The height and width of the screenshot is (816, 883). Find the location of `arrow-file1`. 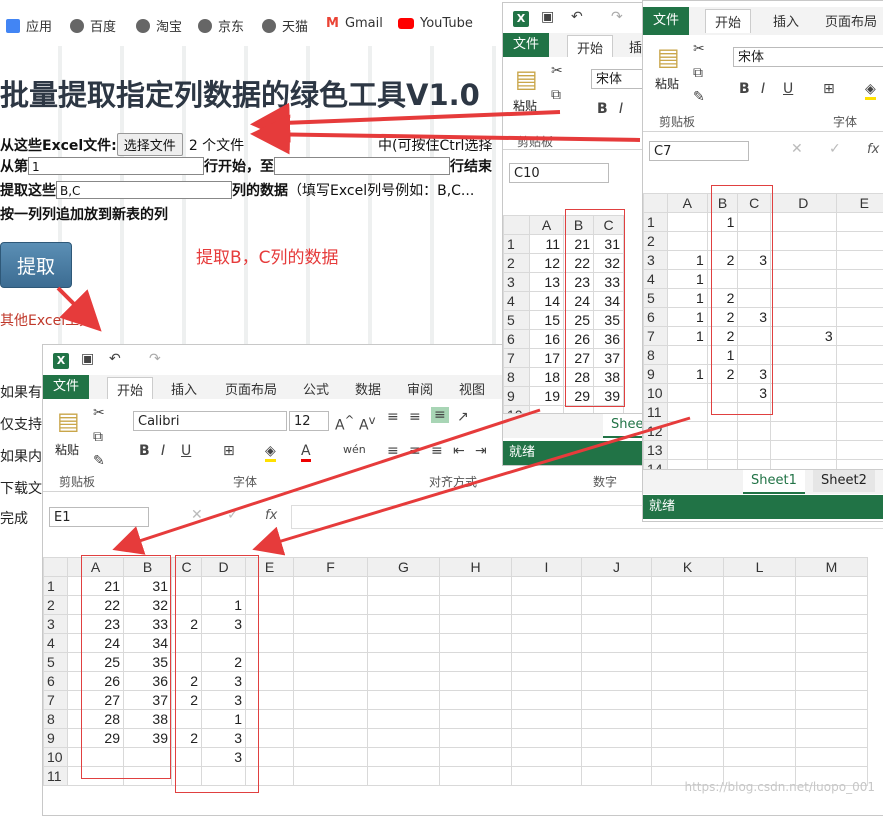

arrow-file1 is located at coordinates (409, 118).